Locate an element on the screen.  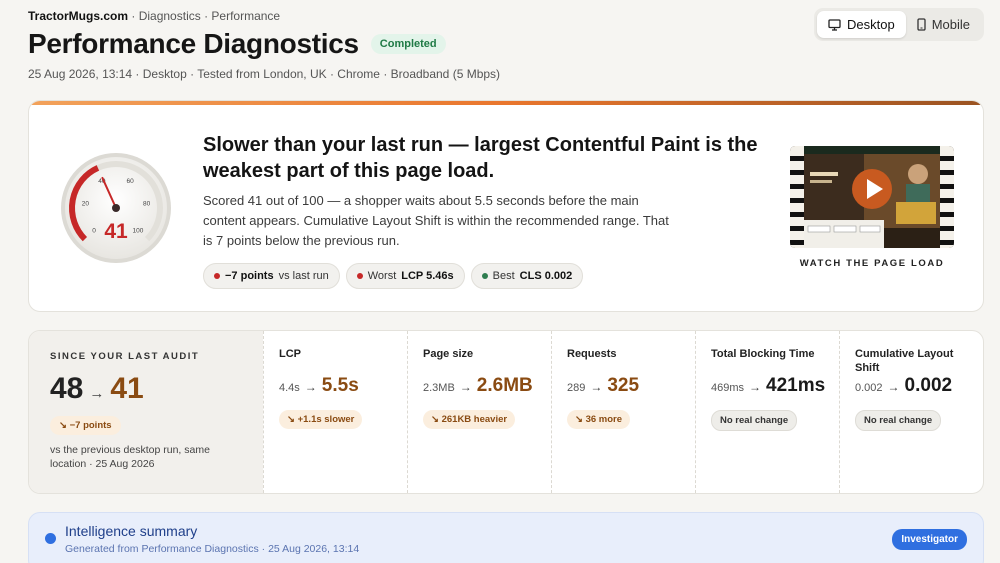
desktop-button: Desktop is located at coordinates (861, 24).